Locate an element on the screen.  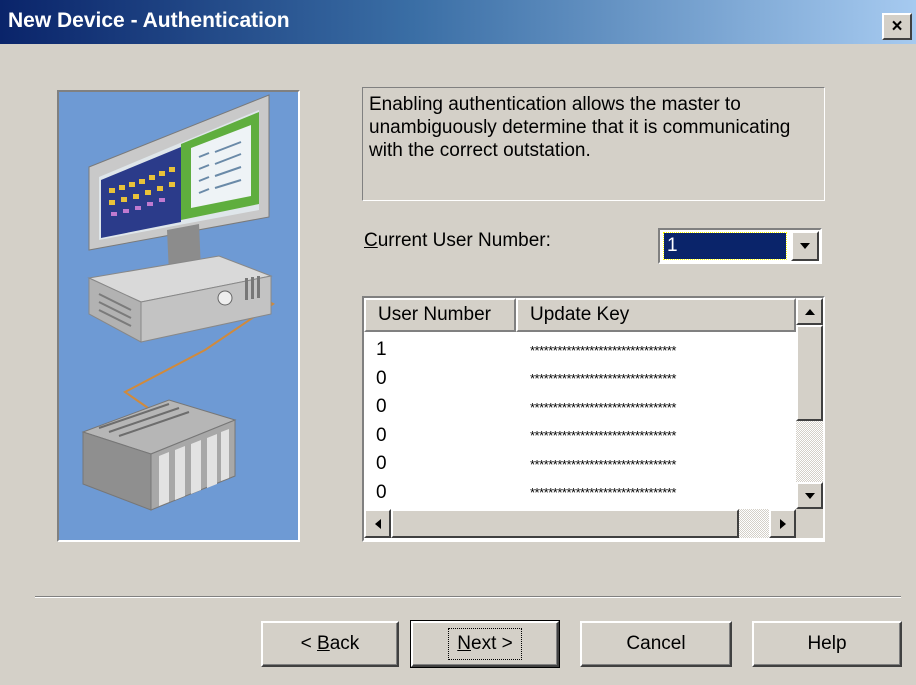
back-button: < Back is located at coordinates (330, 644).